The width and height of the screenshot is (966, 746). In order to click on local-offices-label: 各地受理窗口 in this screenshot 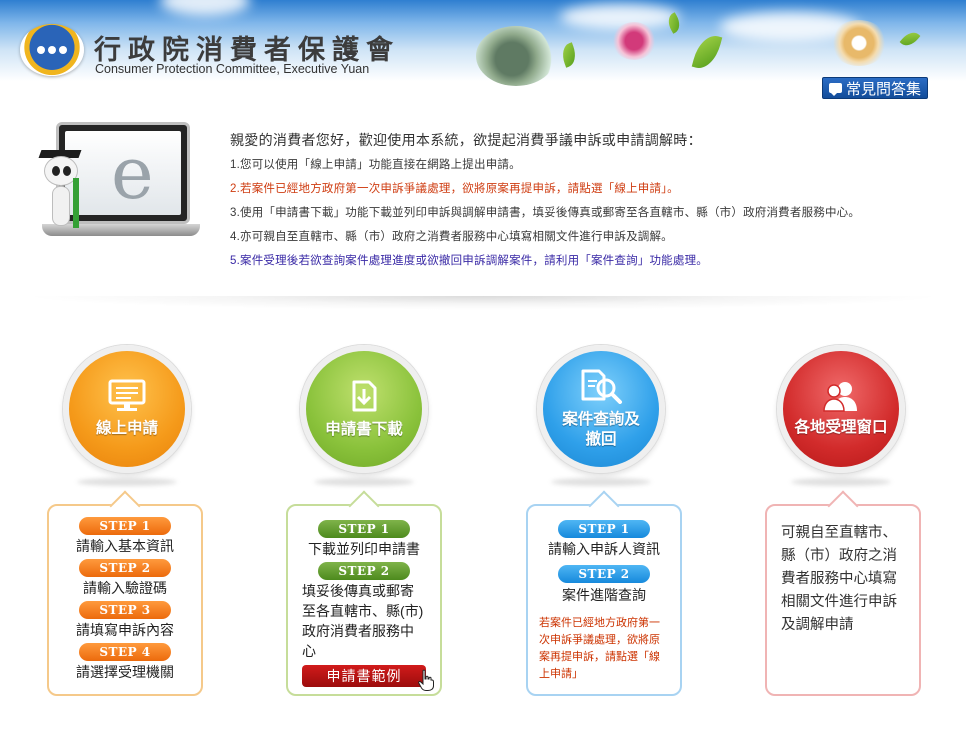, I will do `click(841, 427)`.